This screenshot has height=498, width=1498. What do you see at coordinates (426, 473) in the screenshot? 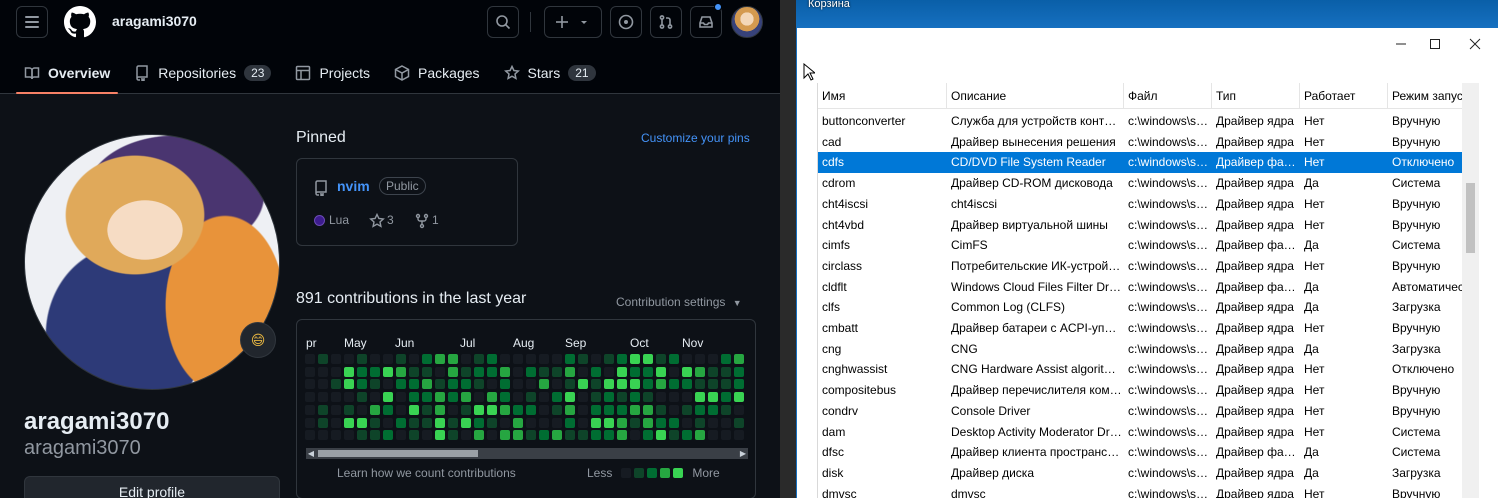
I see `learn-contributions-link: Learn how we count contributions` at bounding box center [426, 473].